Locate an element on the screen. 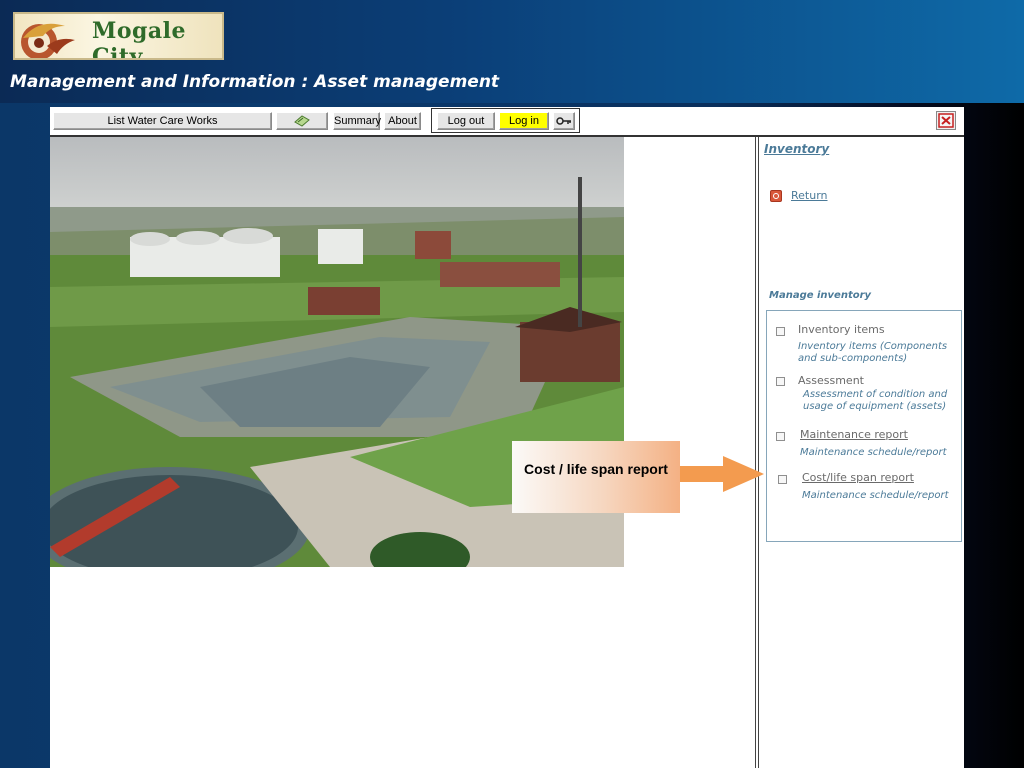 This screenshot has height=768, width=1024. close-button is located at coordinates (946, 120).